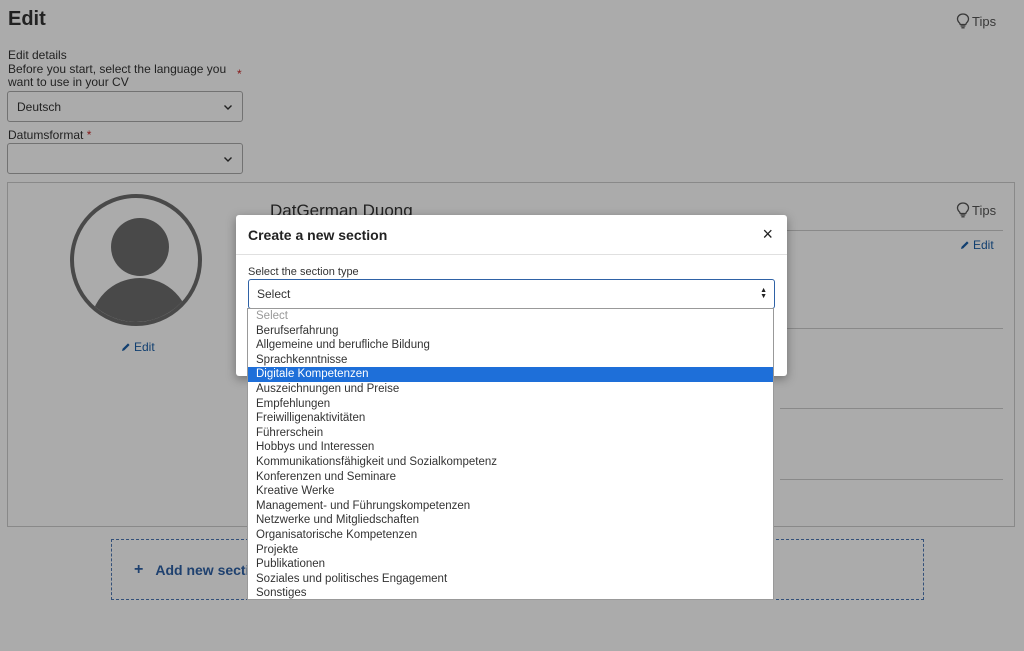 The height and width of the screenshot is (651, 1024). What do you see at coordinates (510, 316) in the screenshot?
I see `dropdown-option: Select` at bounding box center [510, 316].